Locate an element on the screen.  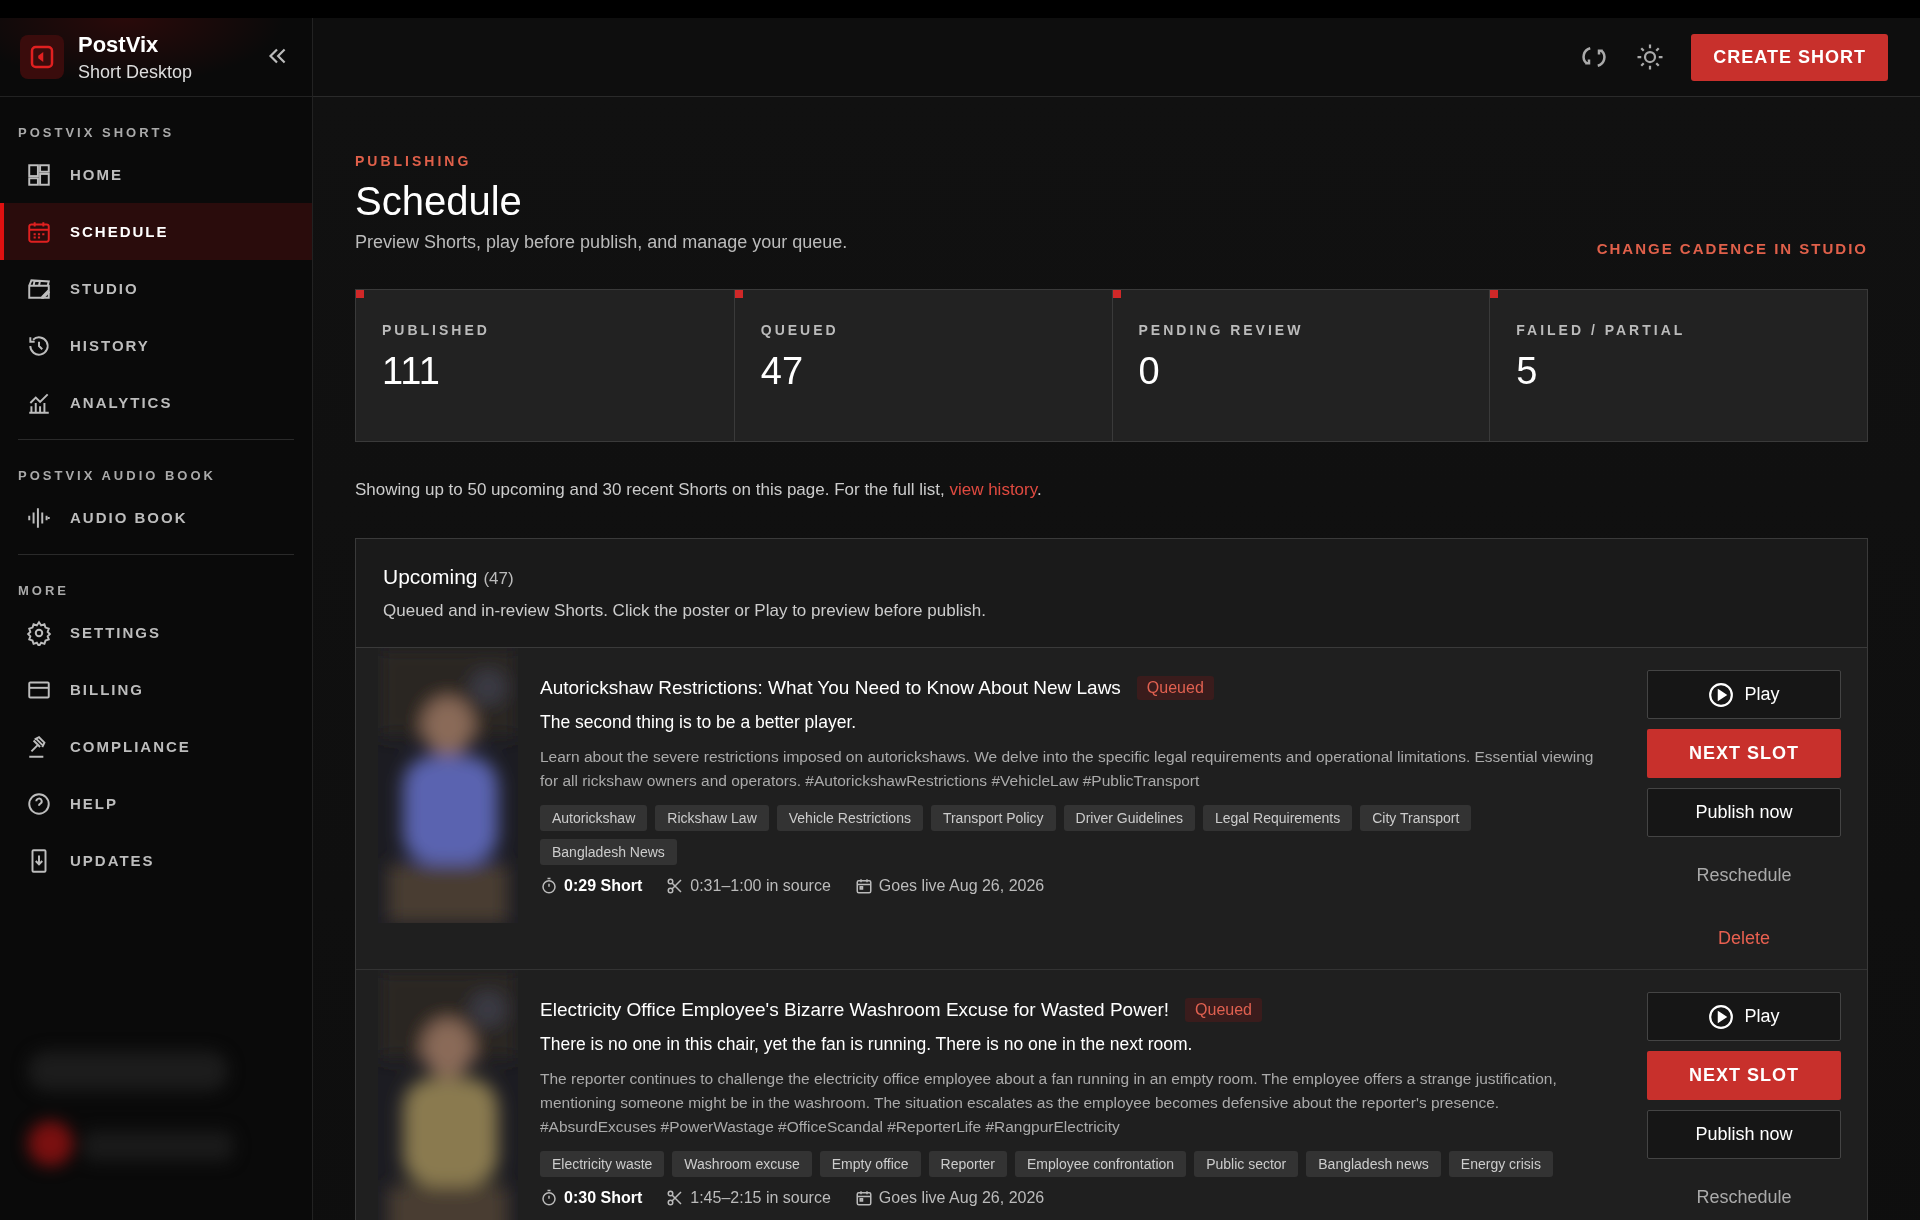
short-hook: There is no one in this chair, yet the fan is running. There is no one in the next room. is located at coordinates (867, 1044).